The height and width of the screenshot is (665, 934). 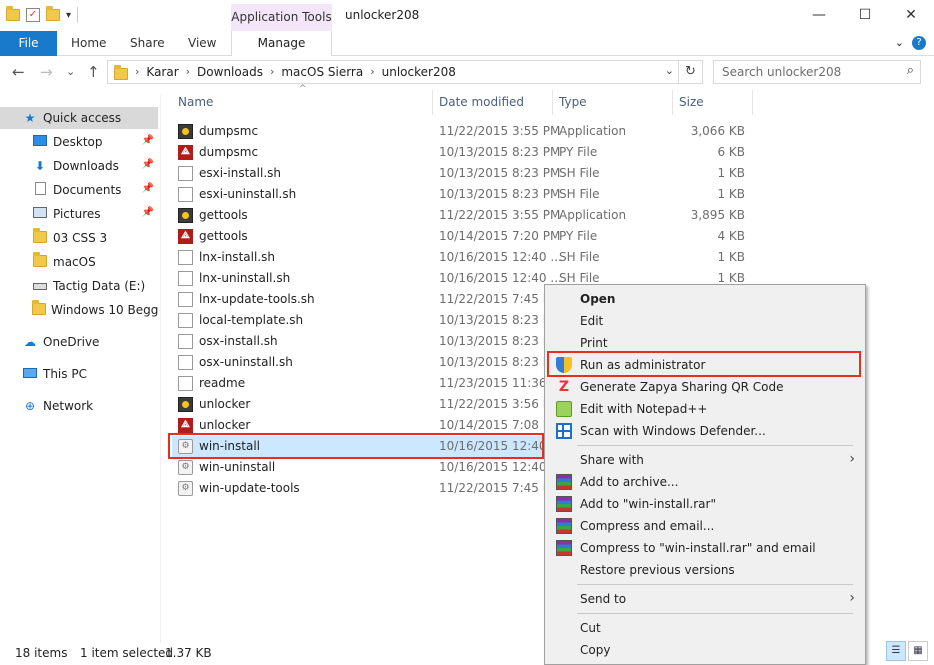 What do you see at coordinates (705, 504) in the screenshot?
I see `menu-item-add-to-win-install-rar: Add to "win-install.rar"` at bounding box center [705, 504].